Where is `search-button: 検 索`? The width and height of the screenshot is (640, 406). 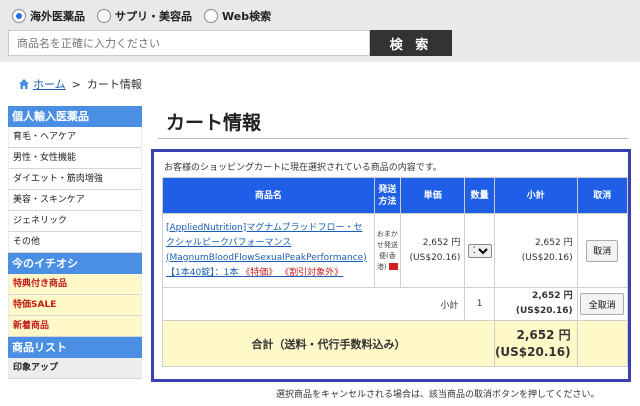
search-button: 検 索 is located at coordinates (411, 43).